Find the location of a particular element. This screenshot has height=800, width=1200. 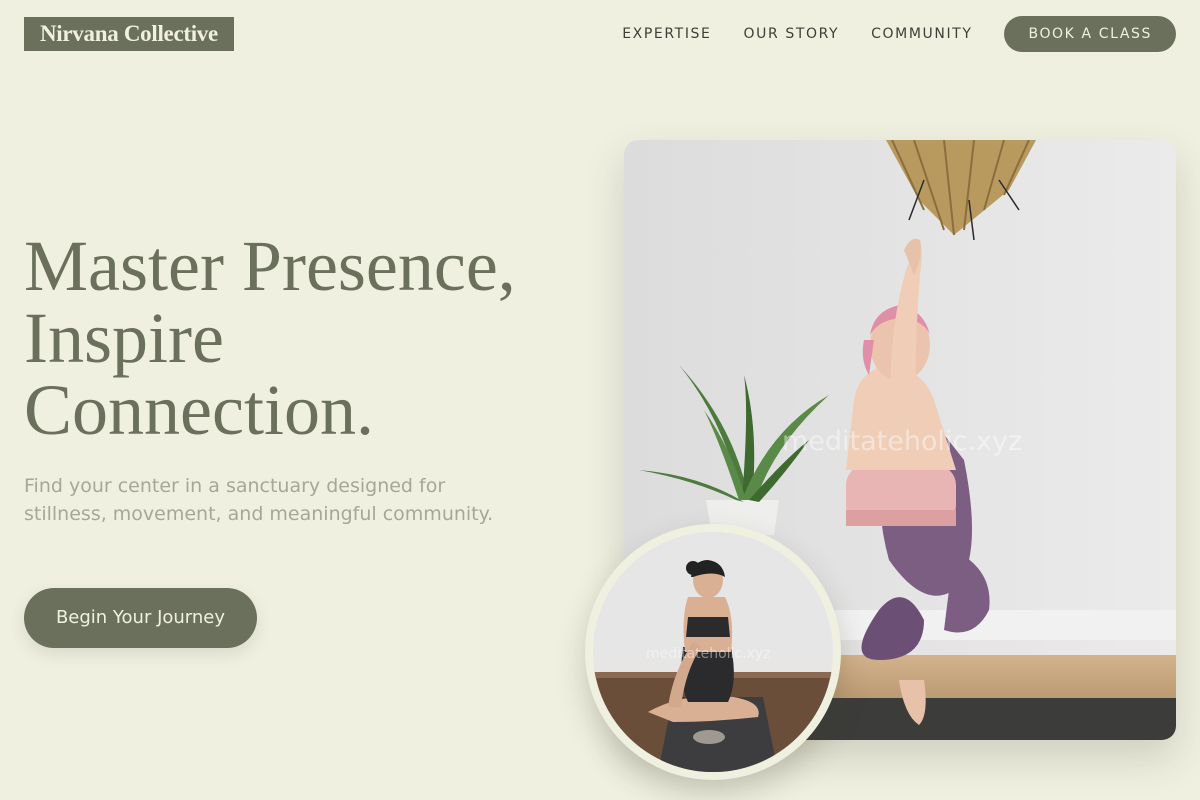

begin-journey-button: Begin Your Journey is located at coordinates (140, 618).